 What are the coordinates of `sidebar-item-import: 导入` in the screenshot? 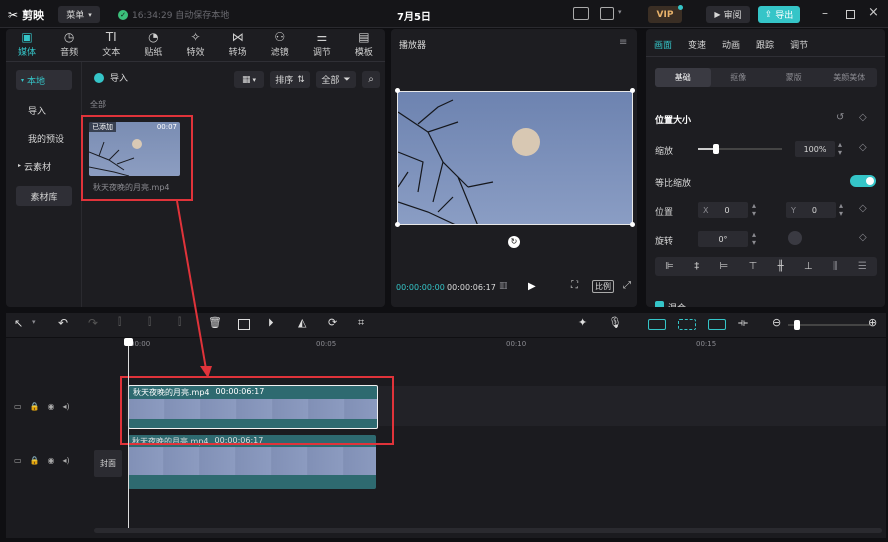 It's located at (37, 110).